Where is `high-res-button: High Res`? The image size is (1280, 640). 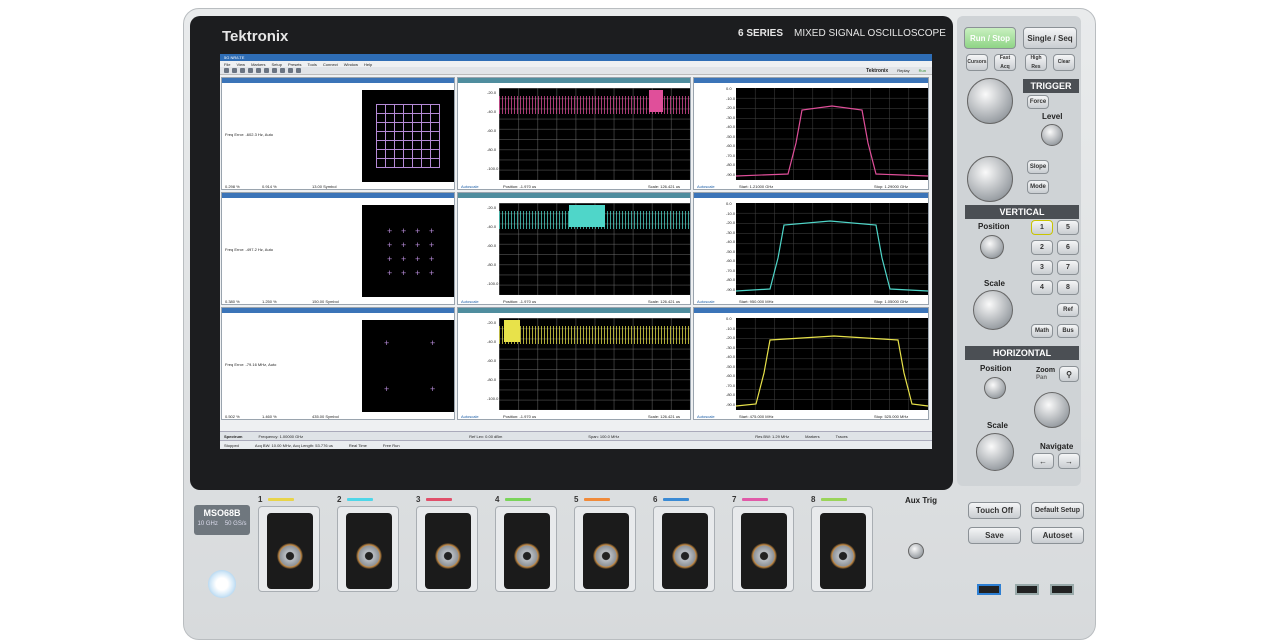 high-res-button: High Res is located at coordinates (1036, 62).